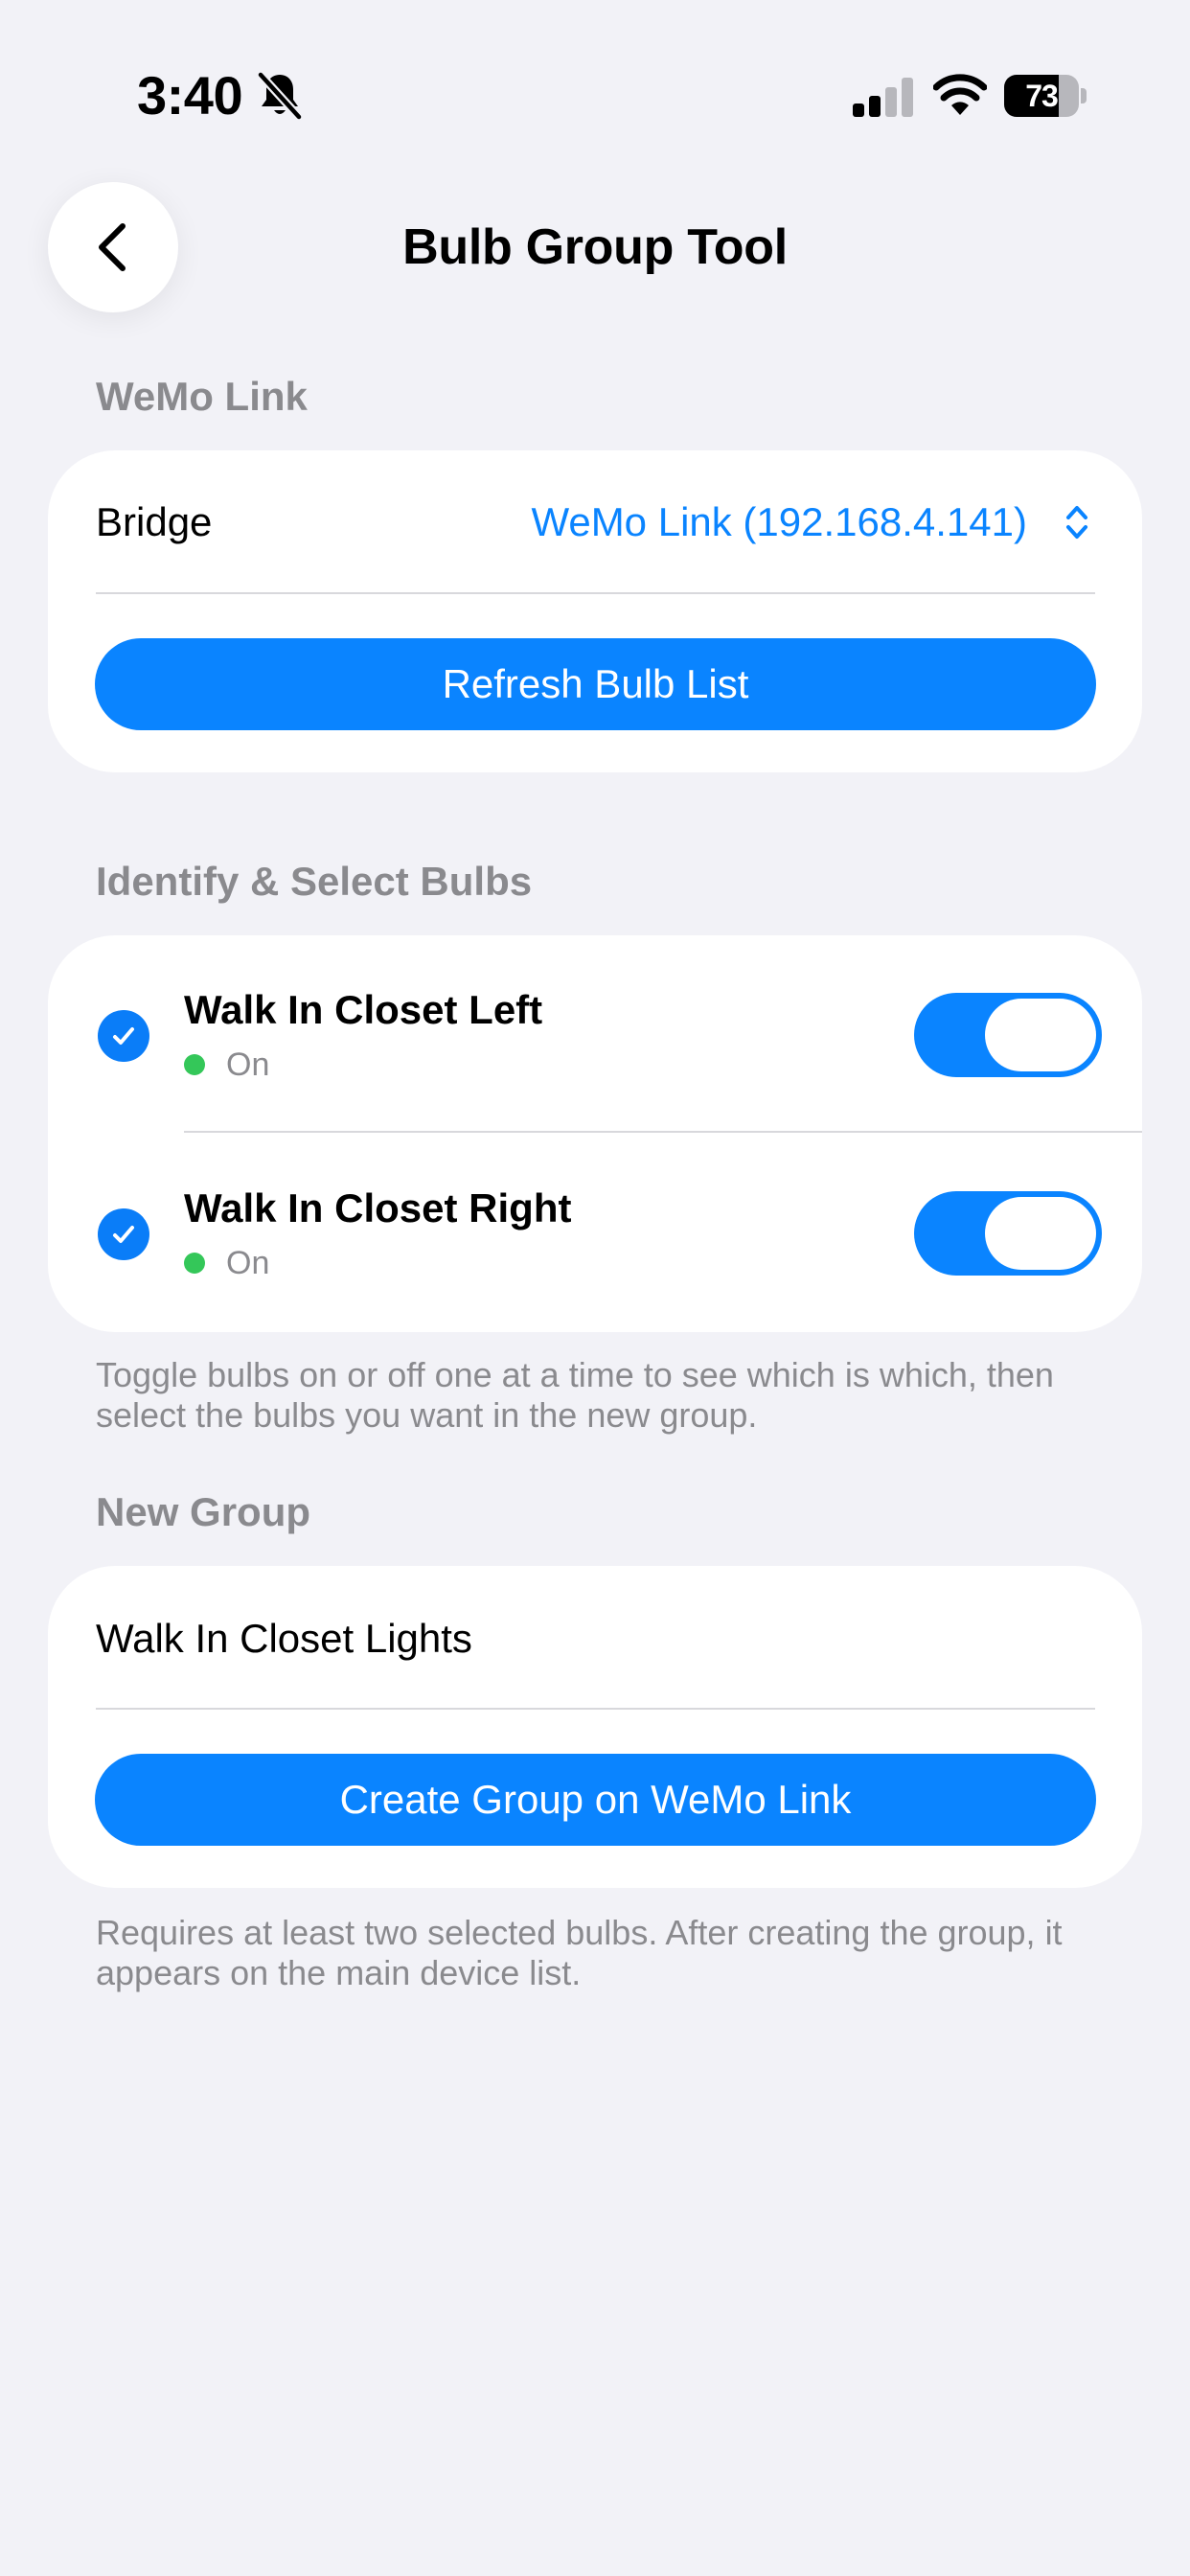  What do you see at coordinates (1076, 522) in the screenshot?
I see `chevron-up-down-icon` at bounding box center [1076, 522].